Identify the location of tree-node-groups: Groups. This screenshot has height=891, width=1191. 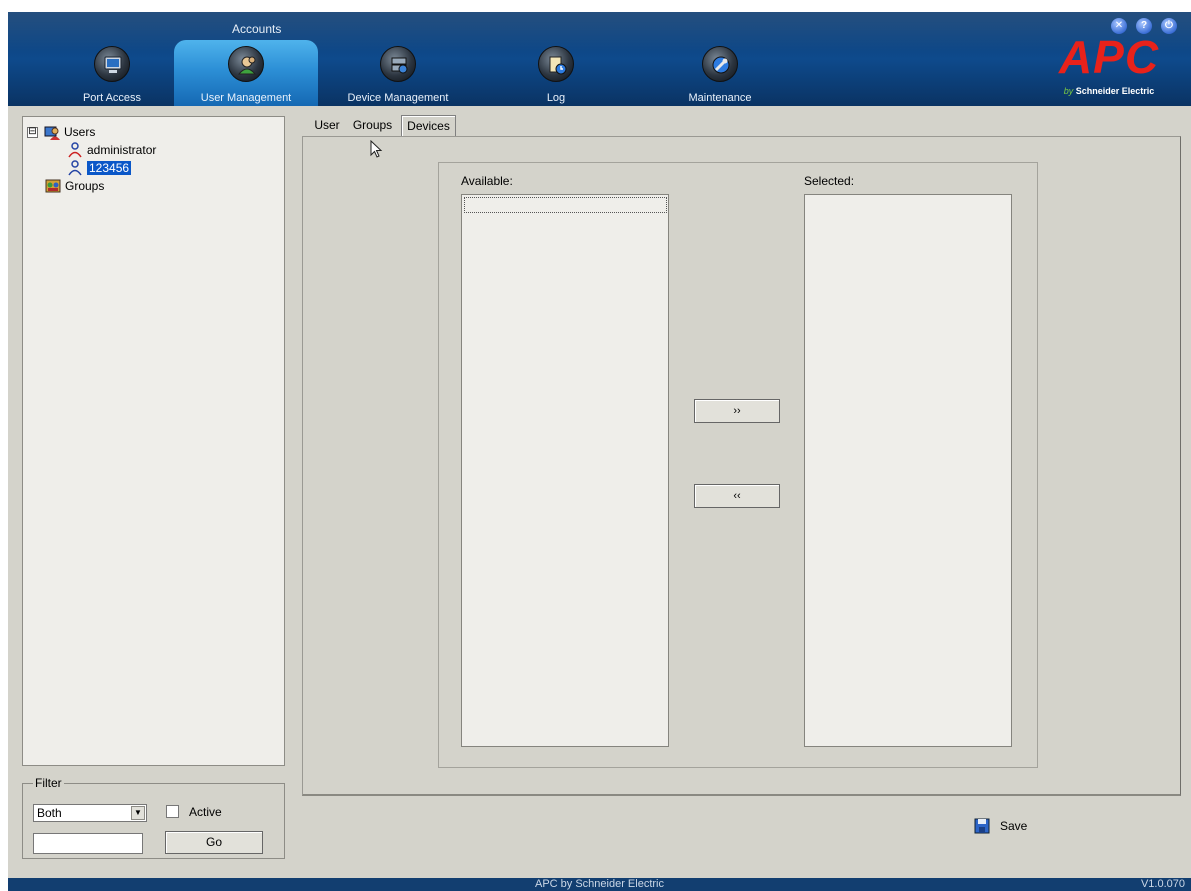
(74, 186).